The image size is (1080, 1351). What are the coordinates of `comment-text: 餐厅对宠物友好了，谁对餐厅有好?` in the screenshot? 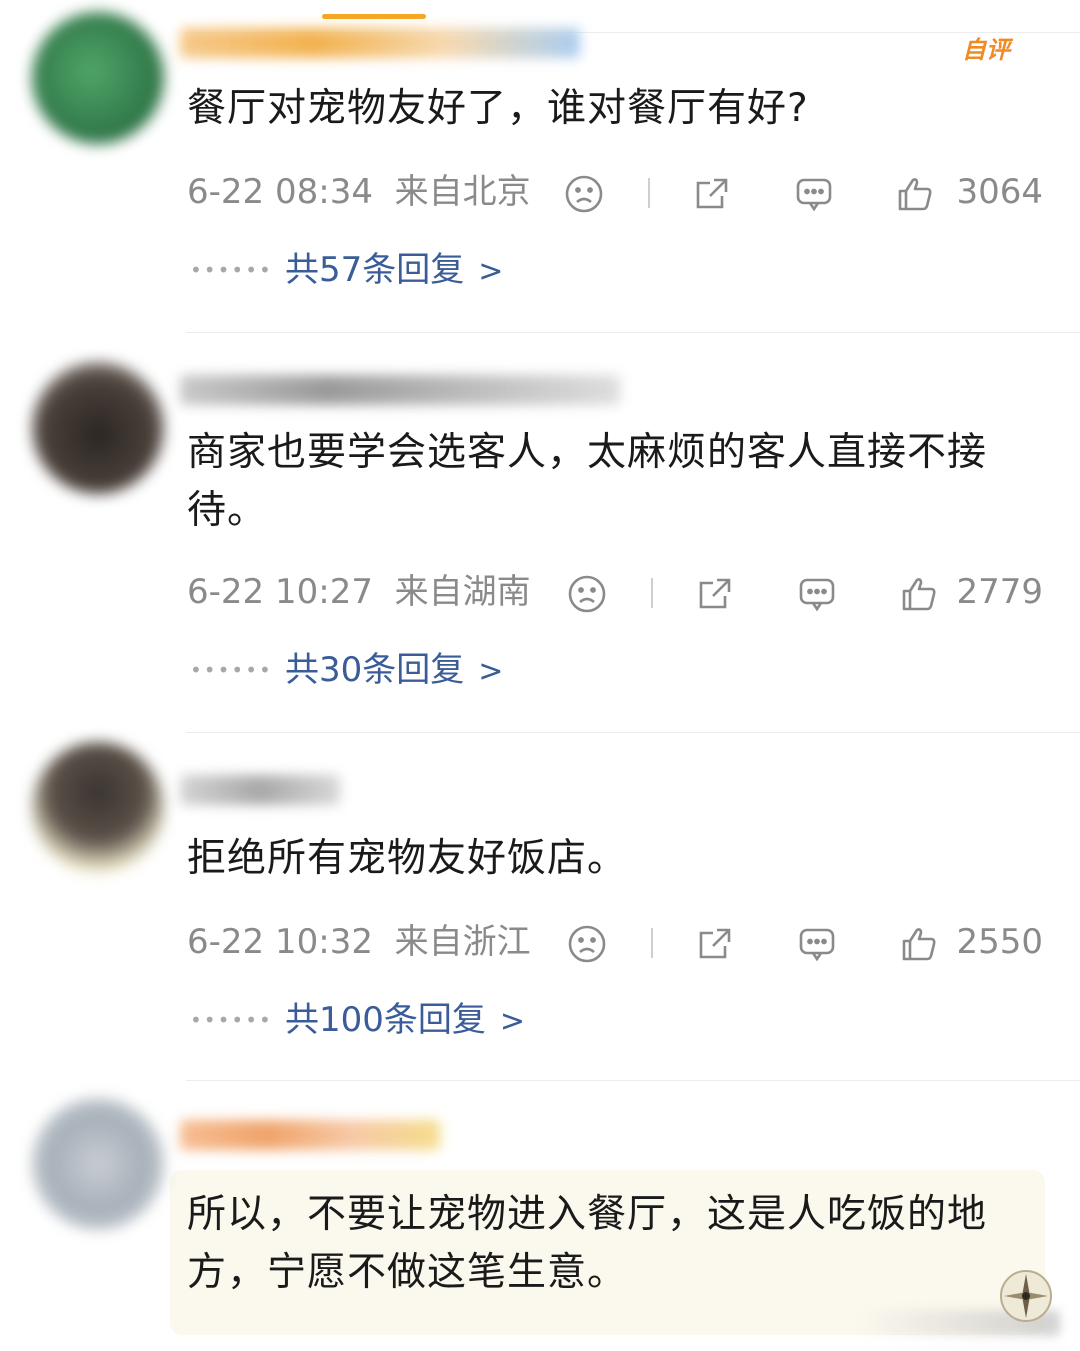 It's located at (498, 108).